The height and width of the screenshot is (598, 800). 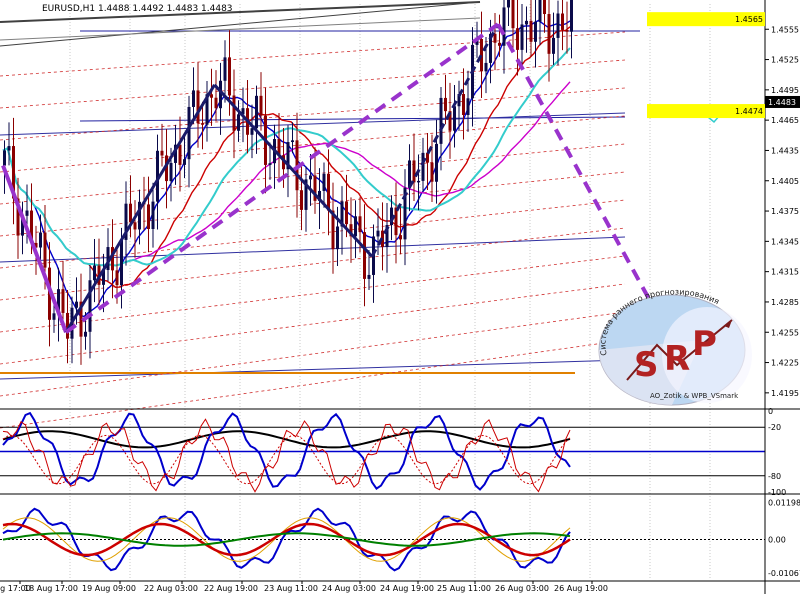 What do you see at coordinates (777, 492) in the screenshot?
I see `osc1-level-label: -100` at bounding box center [777, 492].